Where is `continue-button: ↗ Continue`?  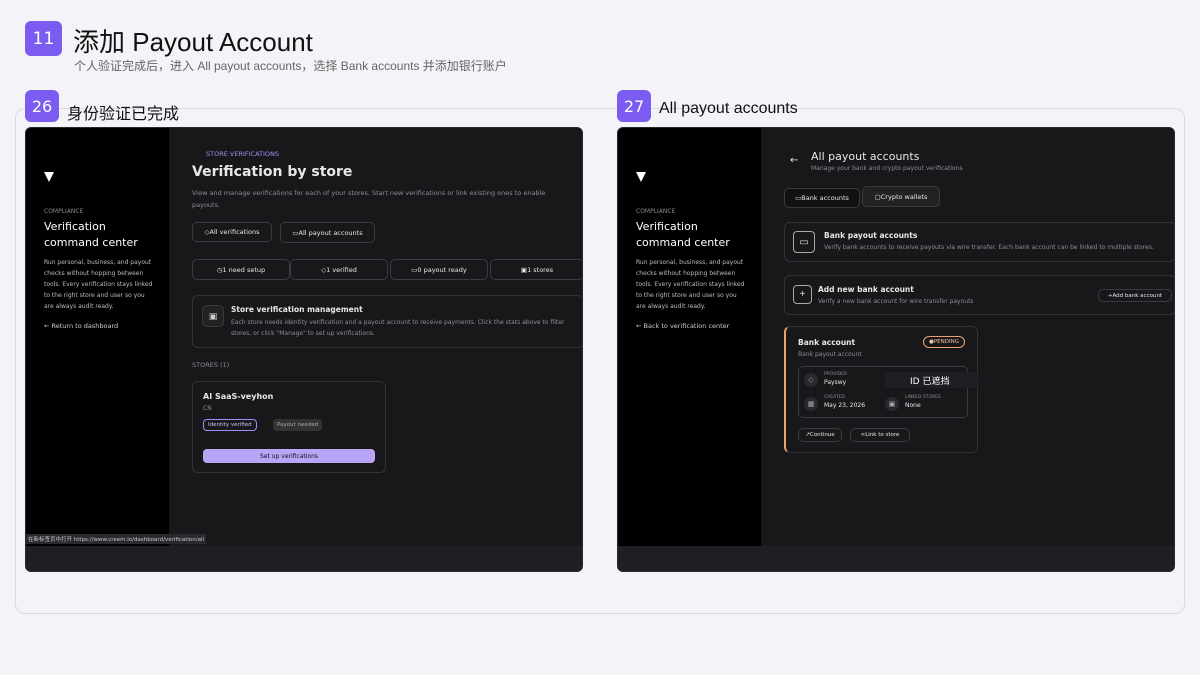 continue-button: ↗ Continue is located at coordinates (820, 435).